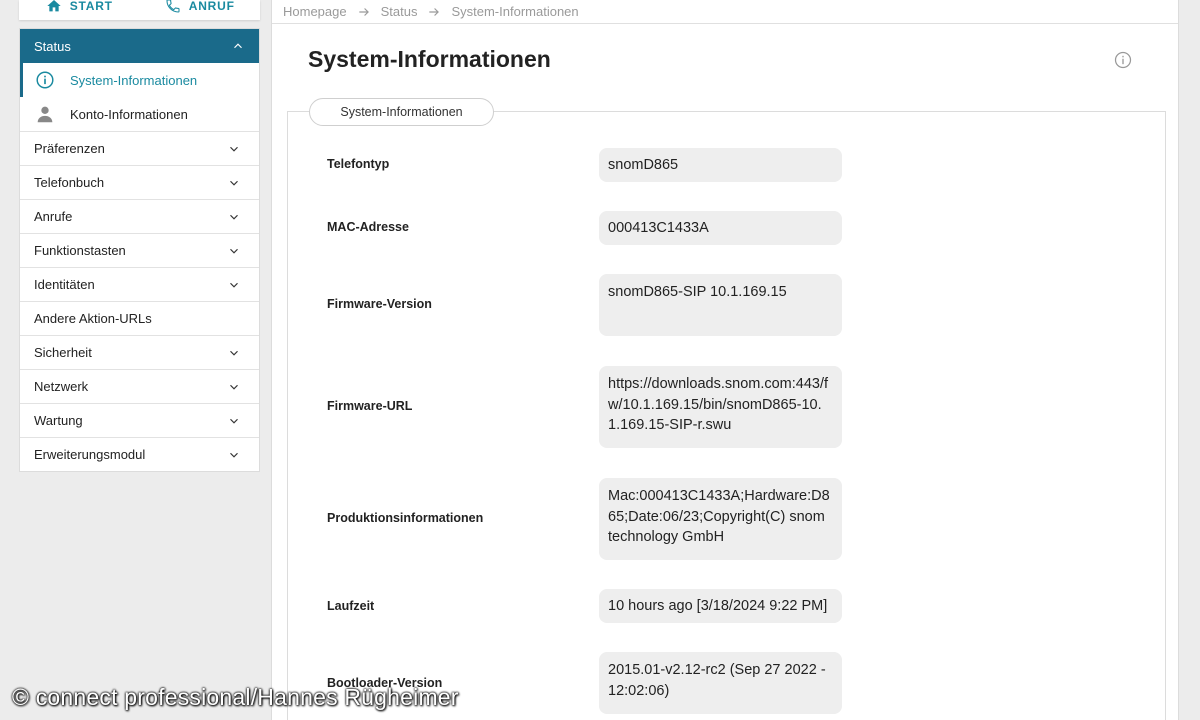 The height and width of the screenshot is (720, 1200). What do you see at coordinates (139, 182) in the screenshot?
I see `sidebar-item-telefonbuch: Telefonbuch` at bounding box center [139, 182].